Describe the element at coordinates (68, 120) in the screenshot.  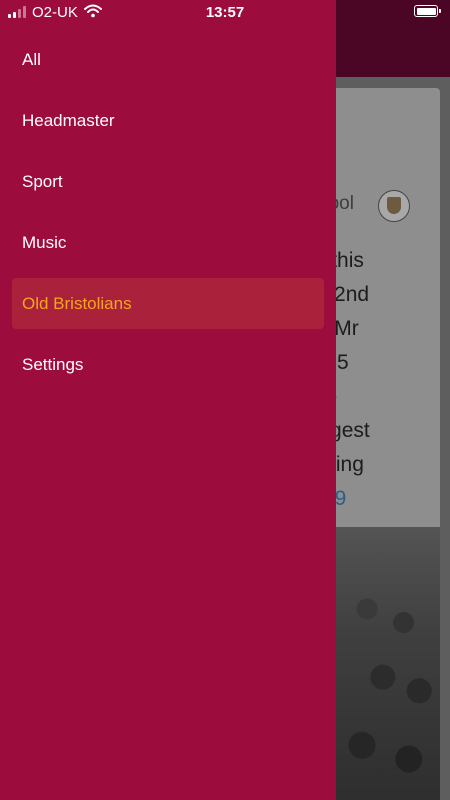
I see `drawer-item-label: Headmaster` at that location.